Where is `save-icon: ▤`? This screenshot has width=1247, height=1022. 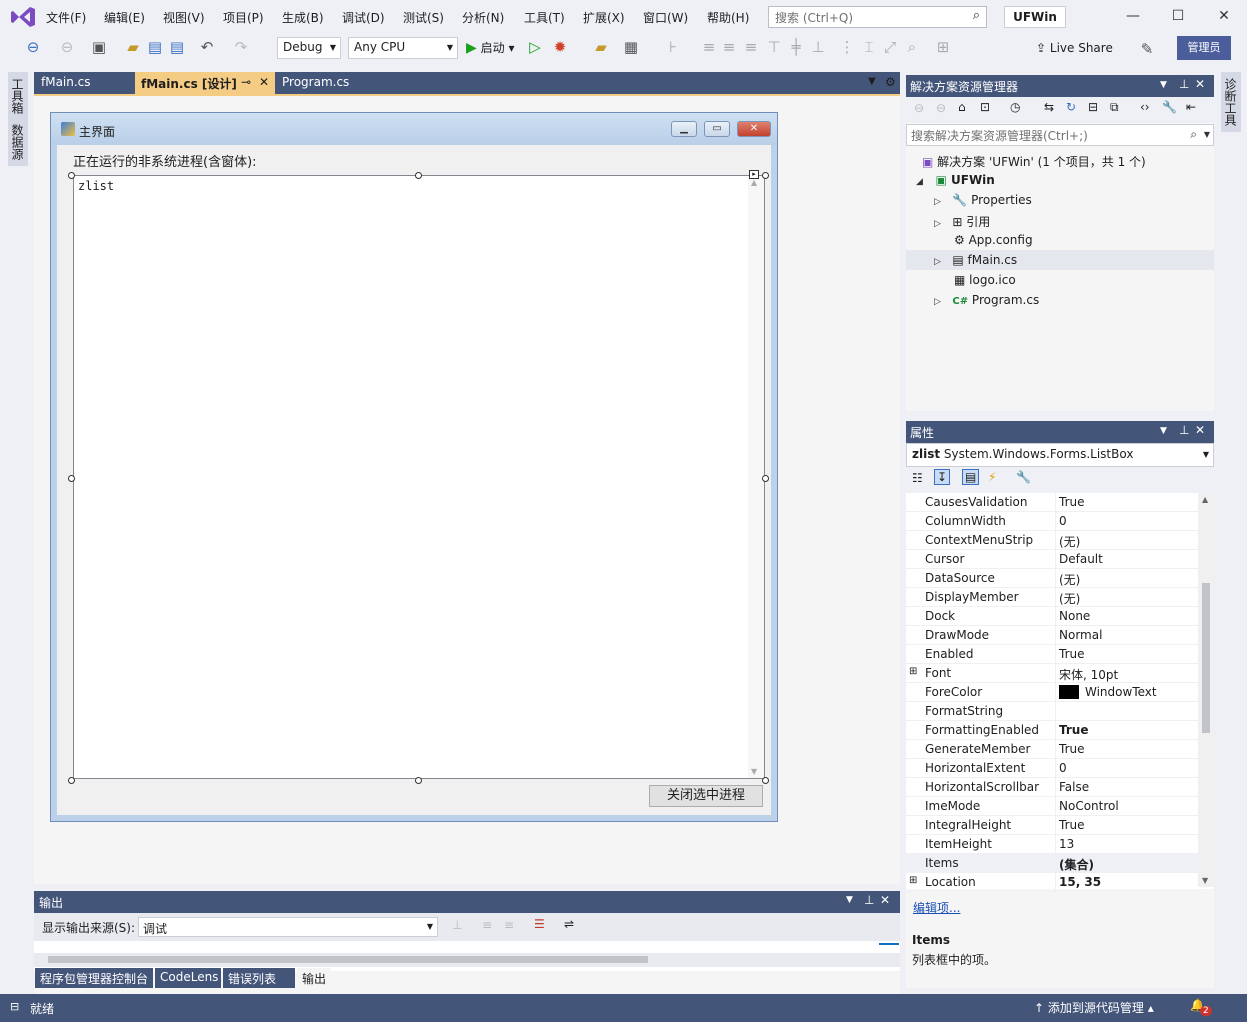
save-icon: ▤ is located at coordinates (155, 47).